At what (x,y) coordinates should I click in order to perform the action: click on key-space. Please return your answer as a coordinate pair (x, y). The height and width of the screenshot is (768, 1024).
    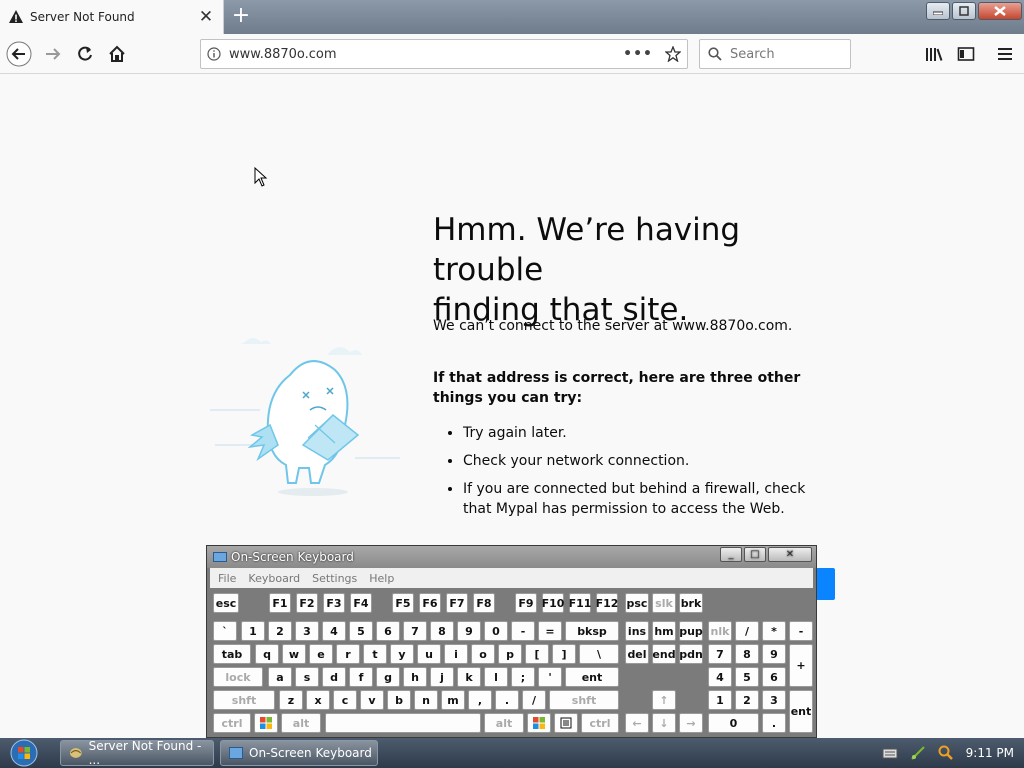
    Looking at the image, I should click on (403, 723).